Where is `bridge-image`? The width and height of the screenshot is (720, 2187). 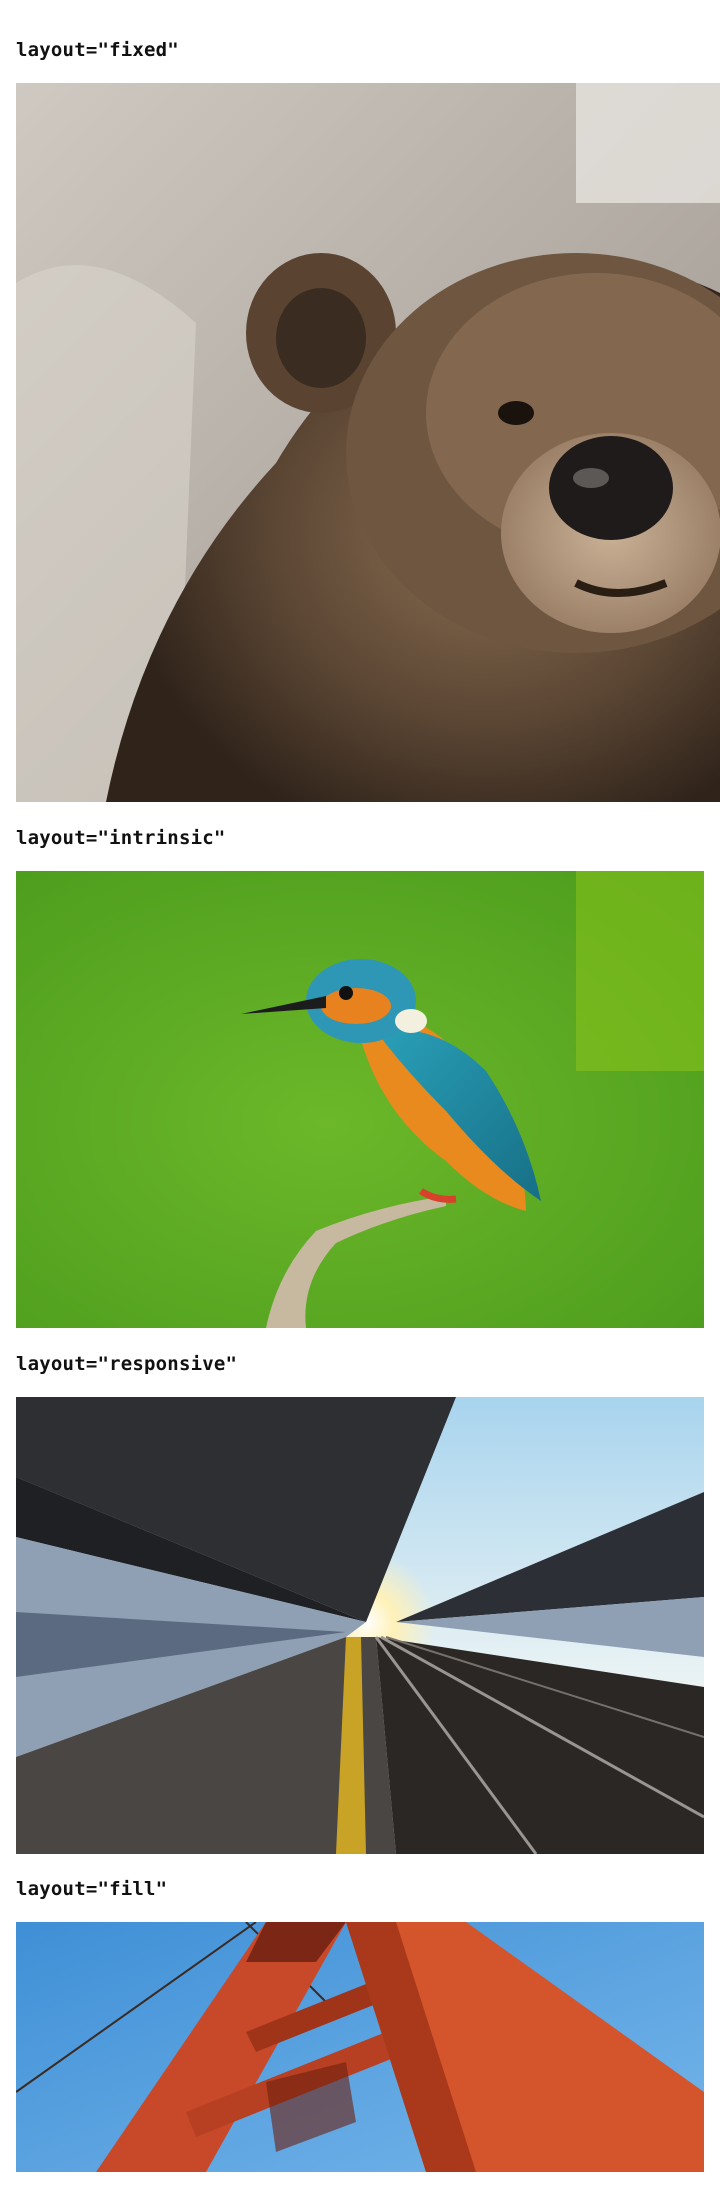 bridge-image is located at coordinates (360, 2047).